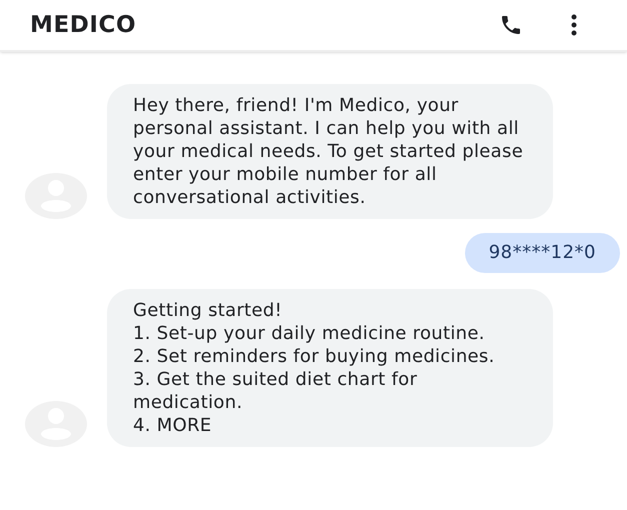 The height and width of the screenshot is (510, 627). Describe the element at coordinates (314, 356) in the screenshot. I see `message-text: 2. Set reminders for buying medicines.` at that location.